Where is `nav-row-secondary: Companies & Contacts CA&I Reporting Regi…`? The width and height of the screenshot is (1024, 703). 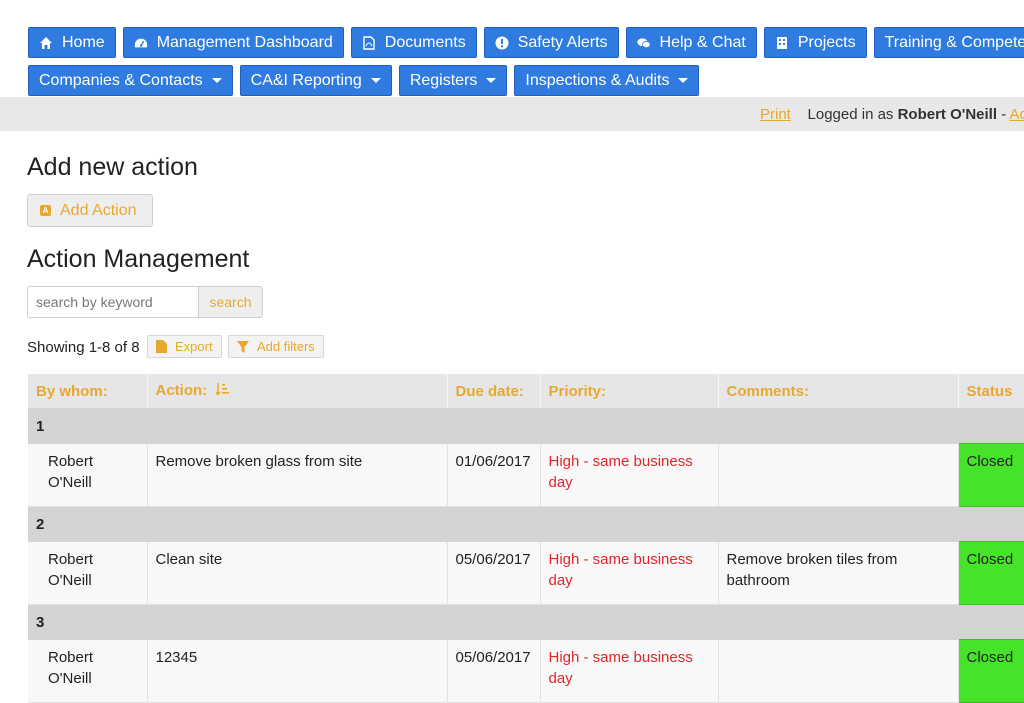
nav-row-secondary: Companies & Contacts CA&I Reporting Regi… is located at coordinates (364, 80).